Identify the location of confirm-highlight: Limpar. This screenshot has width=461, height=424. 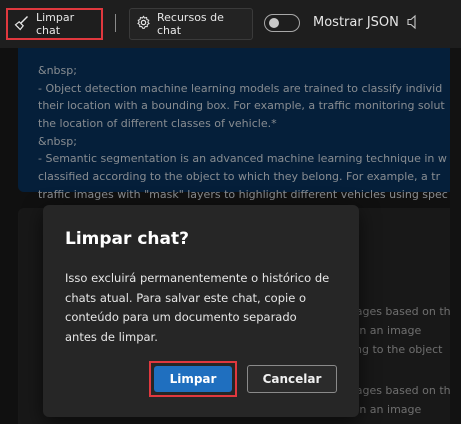
(193, 379).